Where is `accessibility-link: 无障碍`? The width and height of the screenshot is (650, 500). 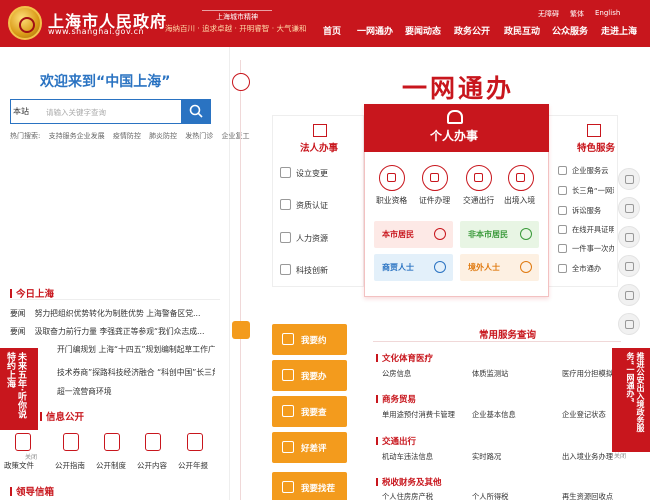 accessibility-link: 无障碍 is located at coordinates (548, 14).